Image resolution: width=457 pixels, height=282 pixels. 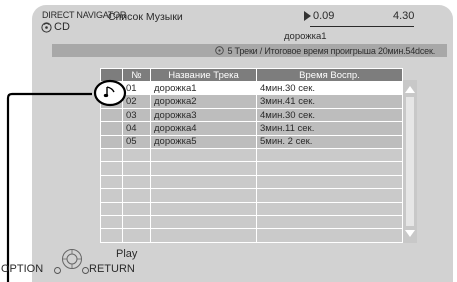 I want to click on return-label: RETURN, so click(x=112, y=269).